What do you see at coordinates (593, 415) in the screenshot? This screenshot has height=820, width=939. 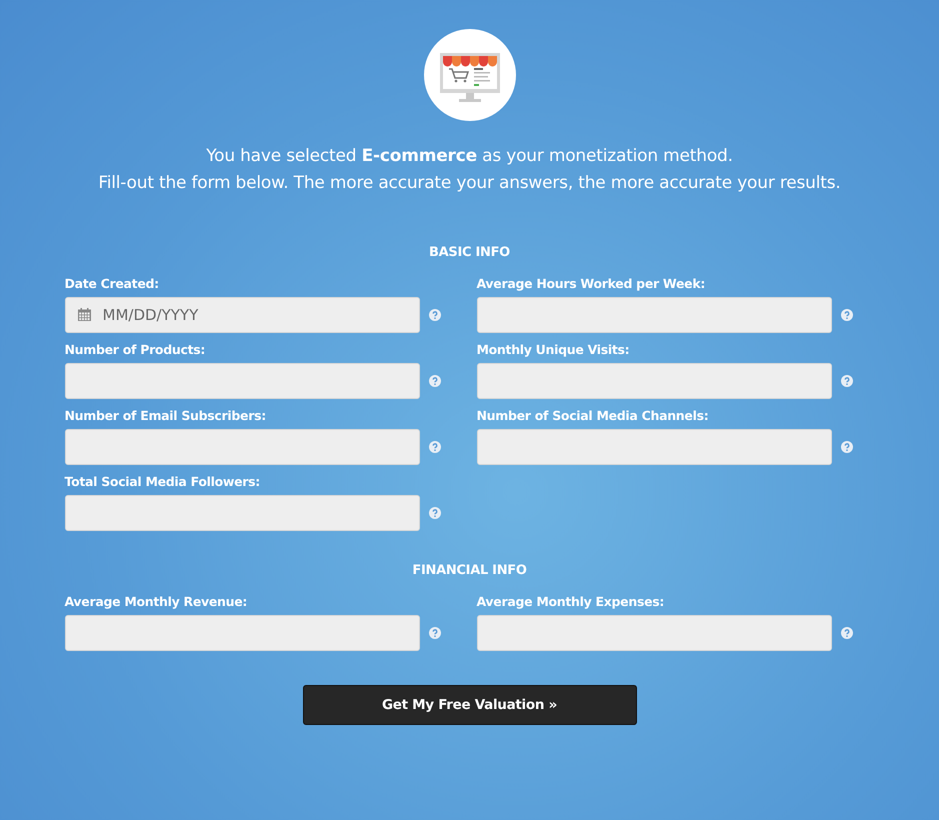 I see `field-label: Number of Social Media Channels:` at bounding box center [593, 415].